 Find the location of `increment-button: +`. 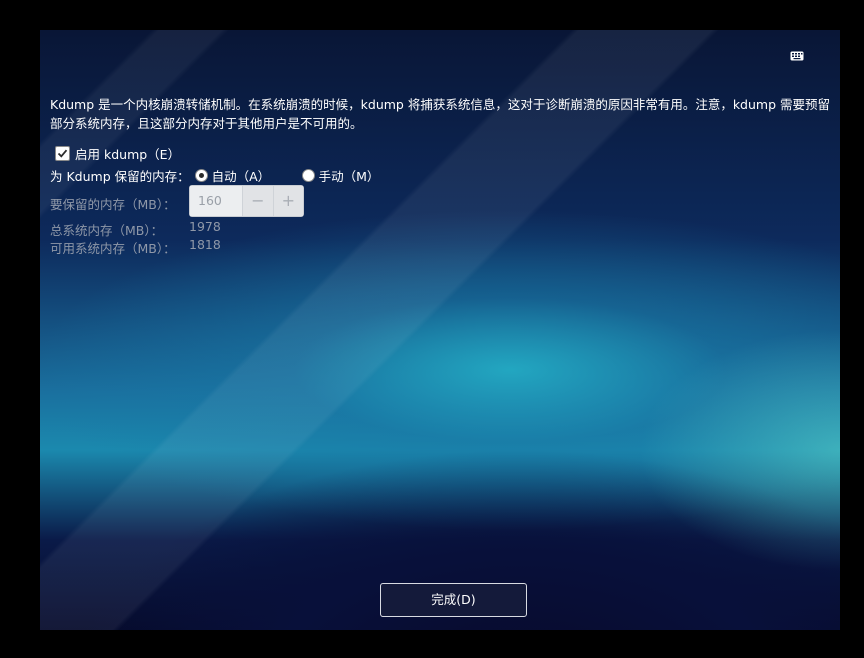

increment-button: + is located at coordinates (287, 201).